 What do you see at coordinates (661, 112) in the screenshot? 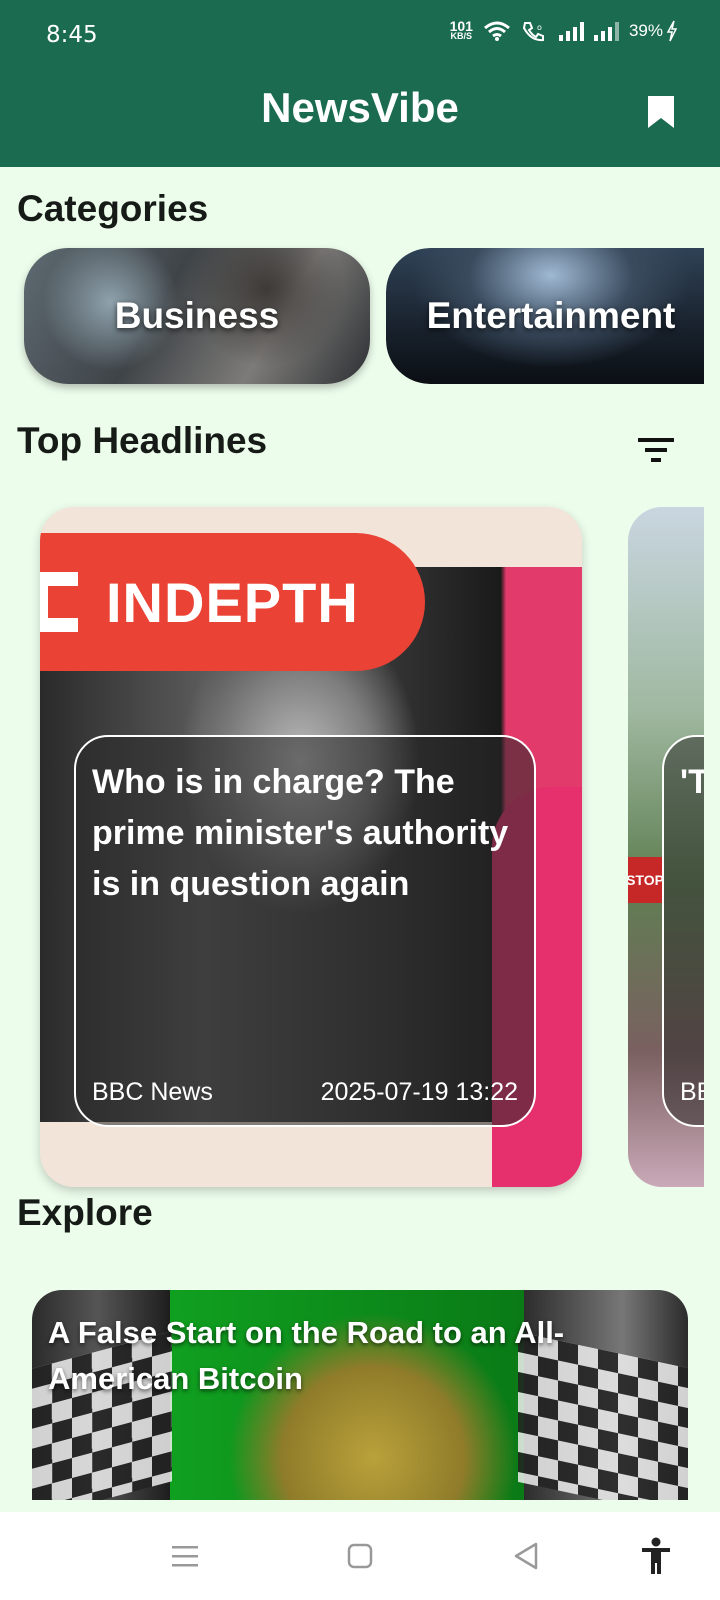
I see `bookmark-icon` at bounding box center [661, 112].